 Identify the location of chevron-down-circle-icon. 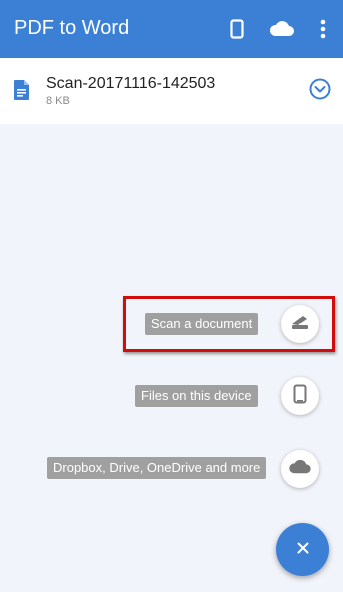
(320, 91).